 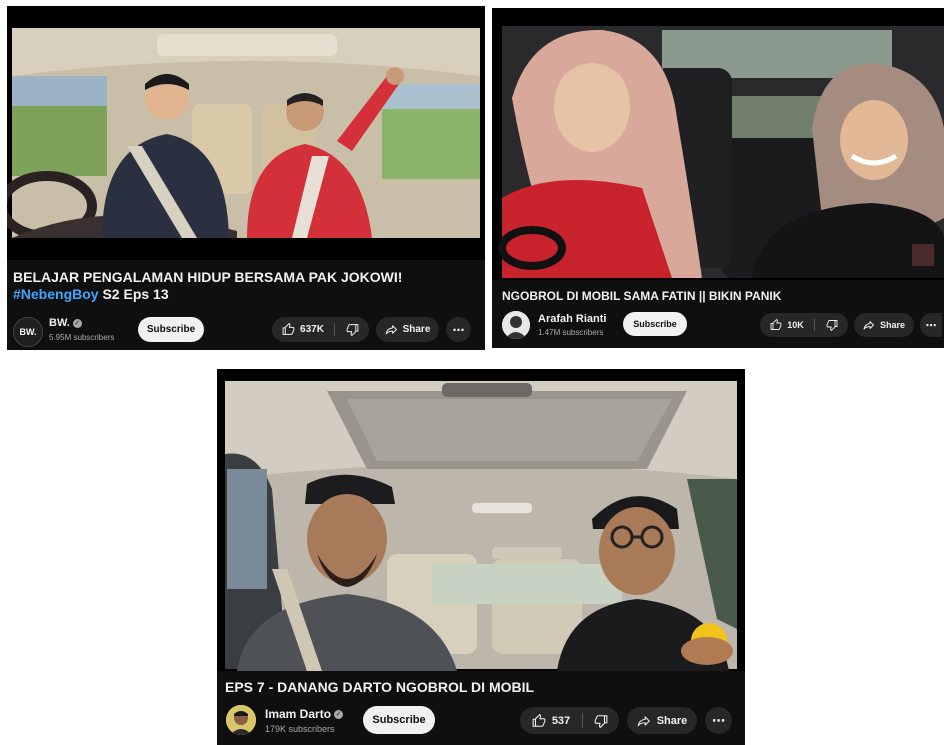 What do you see at coordinates (312, 329) in the screenshot?
I see `like-count: 637K` at bounding box center [312, 329].